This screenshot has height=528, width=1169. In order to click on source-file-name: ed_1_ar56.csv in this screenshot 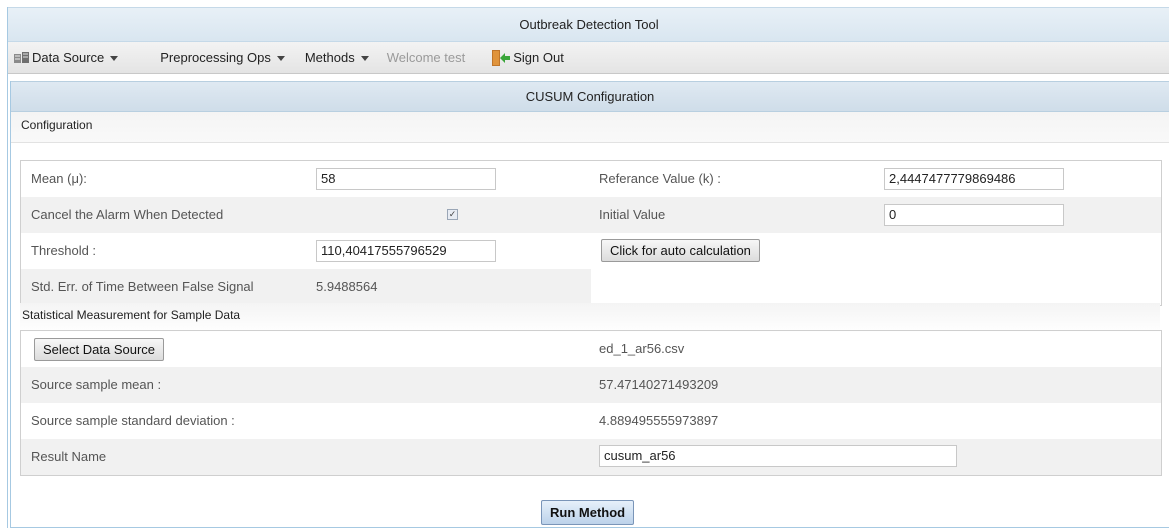, I will do `click(642, 348)`.